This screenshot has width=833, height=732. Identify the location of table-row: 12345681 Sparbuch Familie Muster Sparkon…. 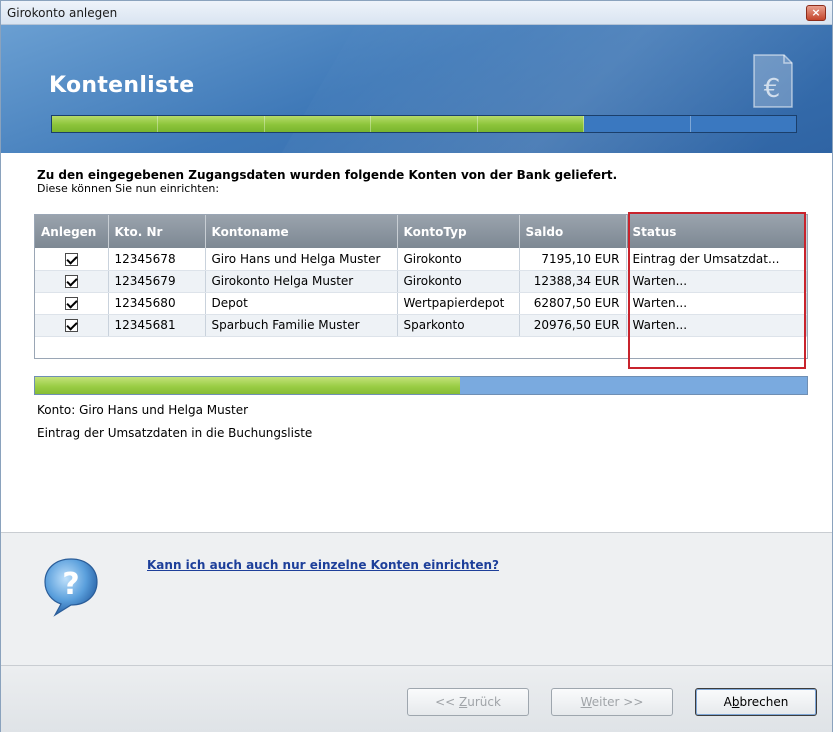
(421, 325).